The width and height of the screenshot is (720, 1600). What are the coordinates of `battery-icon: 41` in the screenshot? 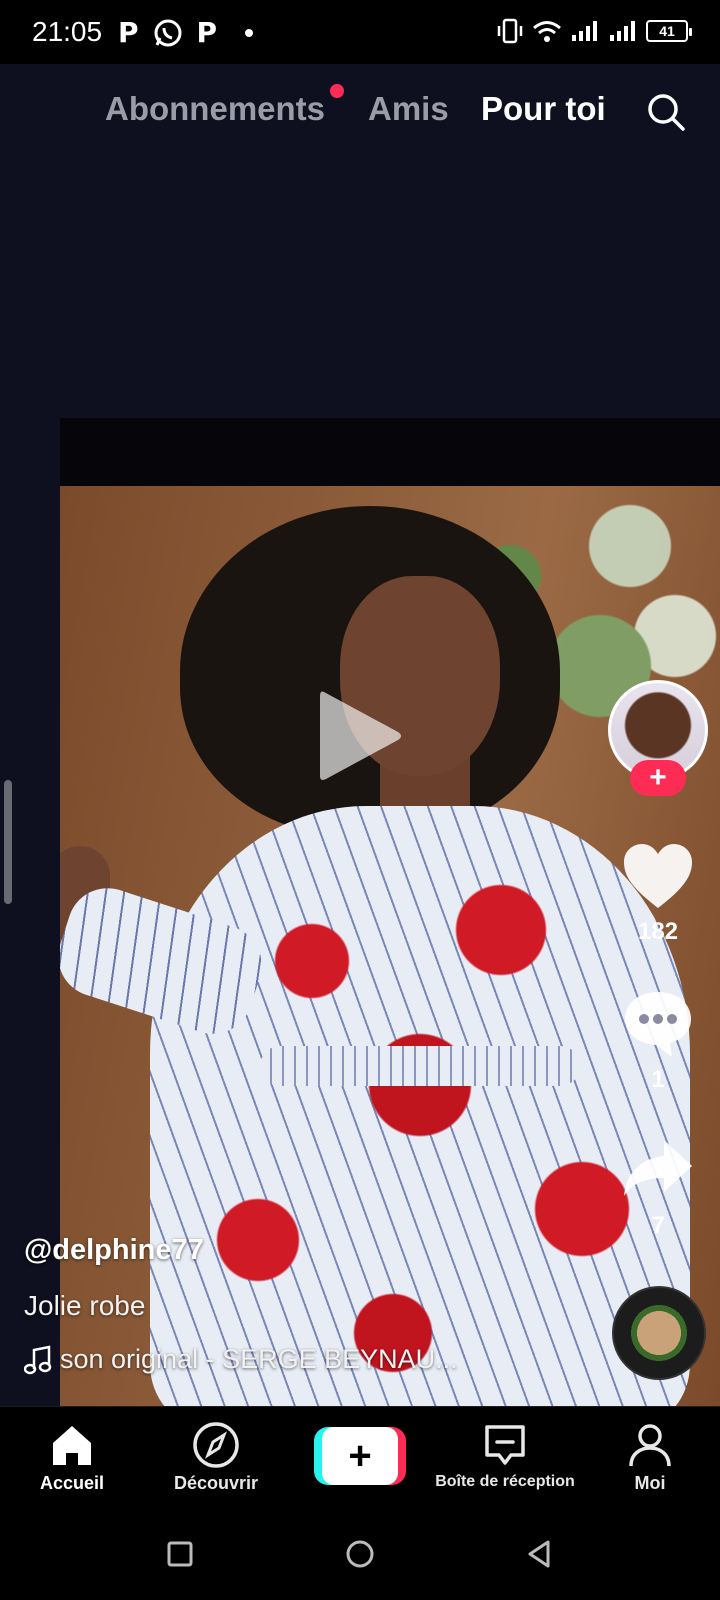 It's located at (669, 31).